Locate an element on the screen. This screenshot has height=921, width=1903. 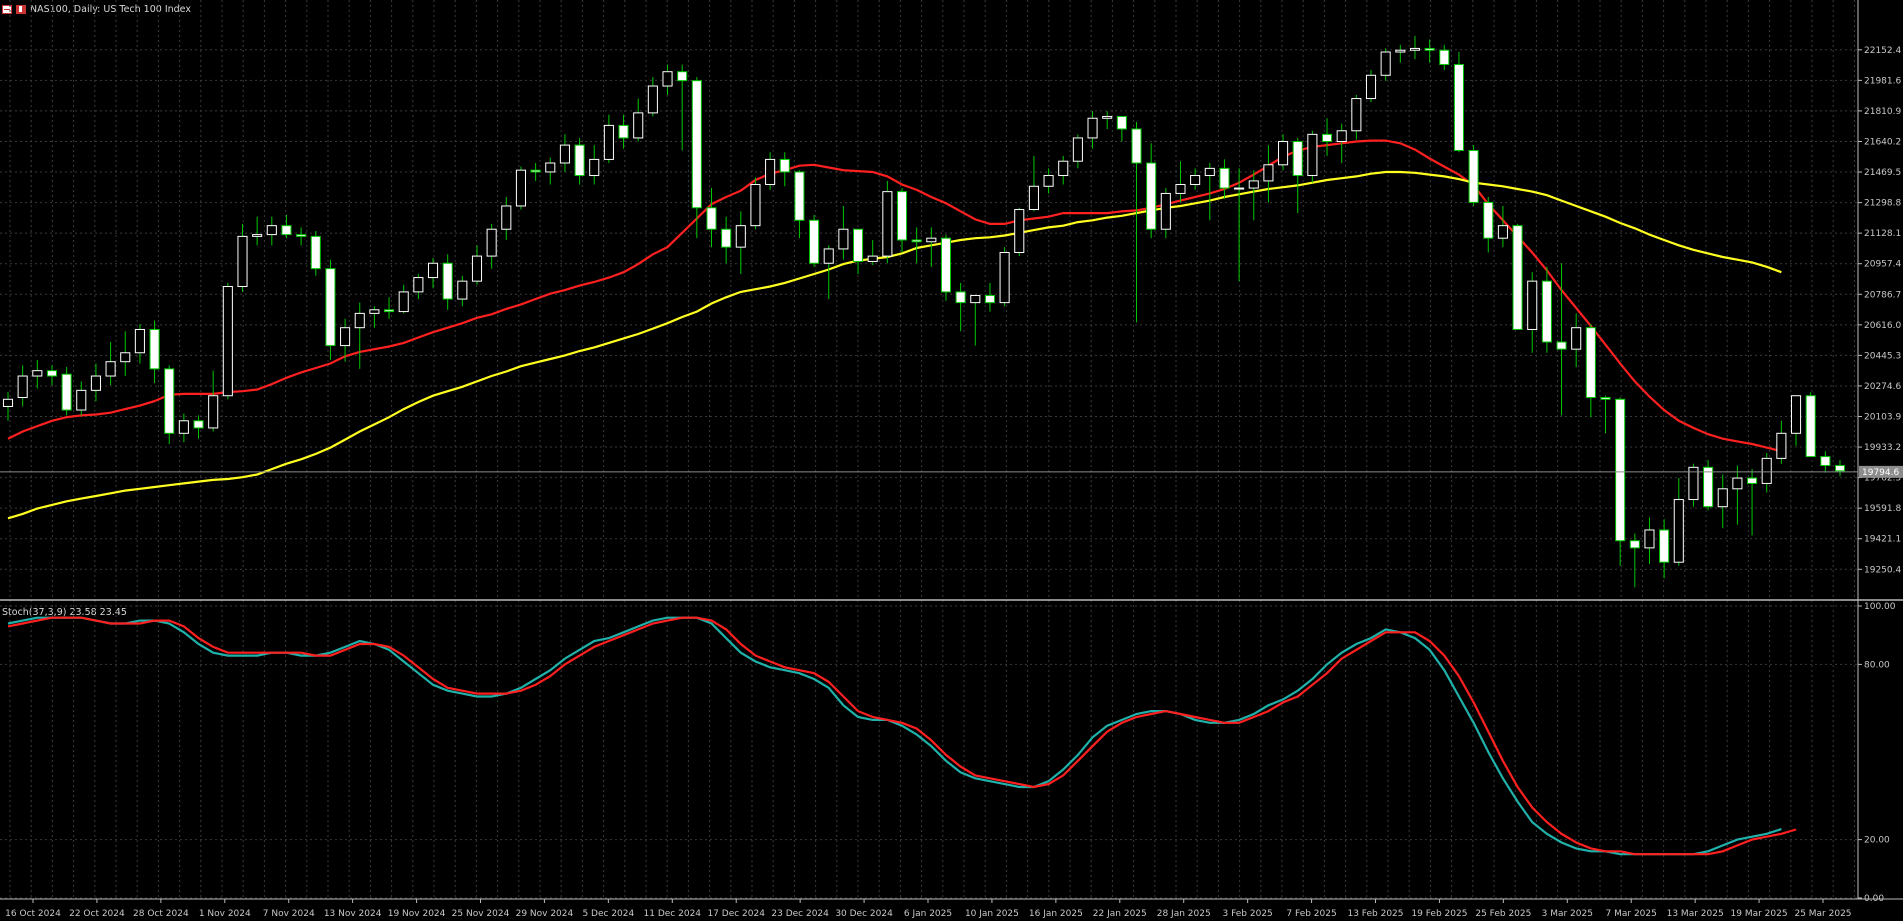
y-tick-label: 19421.1 is located at coordinates (1882, 540).